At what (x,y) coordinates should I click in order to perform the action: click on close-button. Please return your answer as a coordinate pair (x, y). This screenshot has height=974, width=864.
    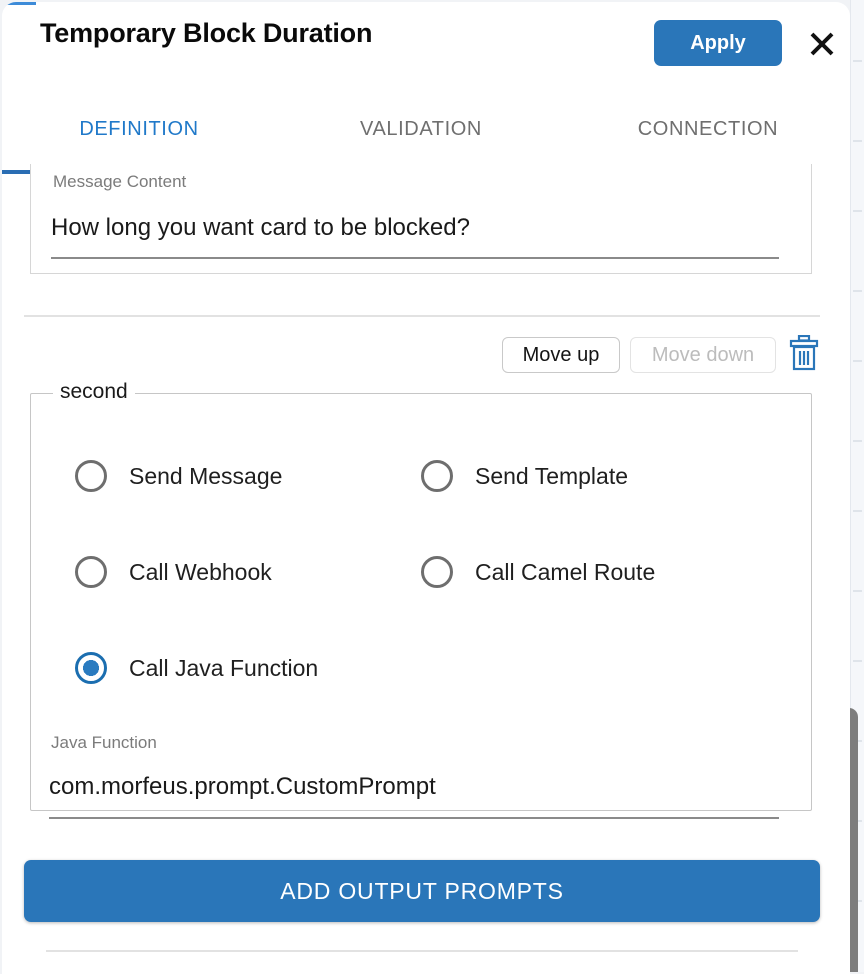
    Looking at the image, I should click on (822, 44).